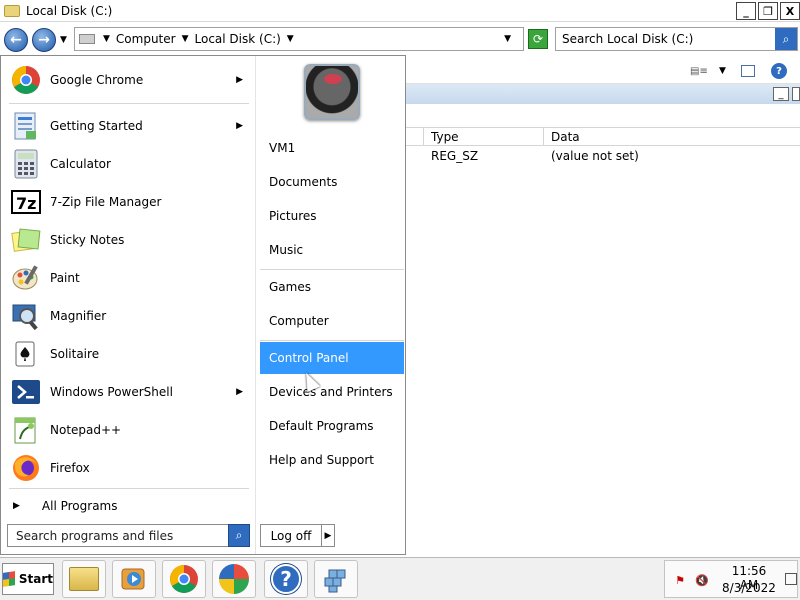 The image size is (800, 600). Describe the element at coordinates (26, 164) in the screenshot. I see `calculator-icon` at that location.